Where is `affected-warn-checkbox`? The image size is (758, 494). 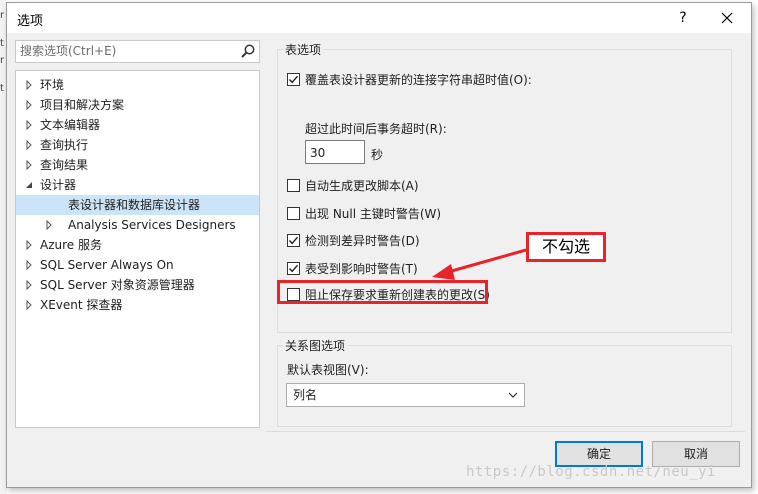 affected-warn-checkbox is located at coordinates (293, 268).